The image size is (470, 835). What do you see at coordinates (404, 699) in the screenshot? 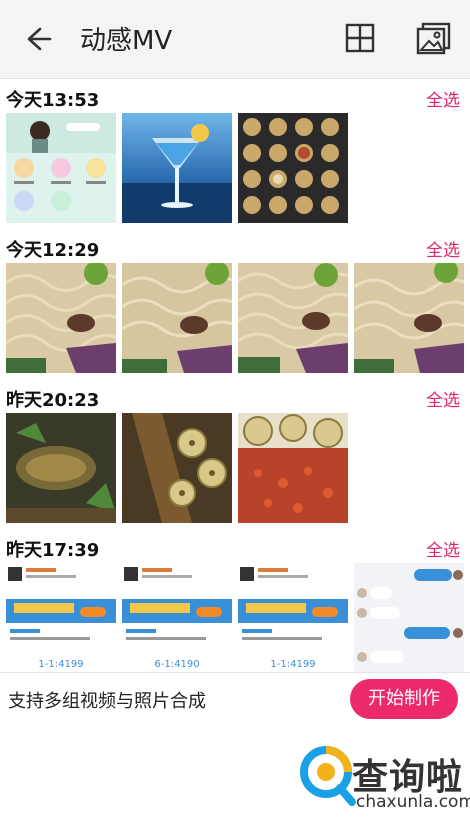
I see `start-create-button: 开始制作` at bounding box center [404, 699].